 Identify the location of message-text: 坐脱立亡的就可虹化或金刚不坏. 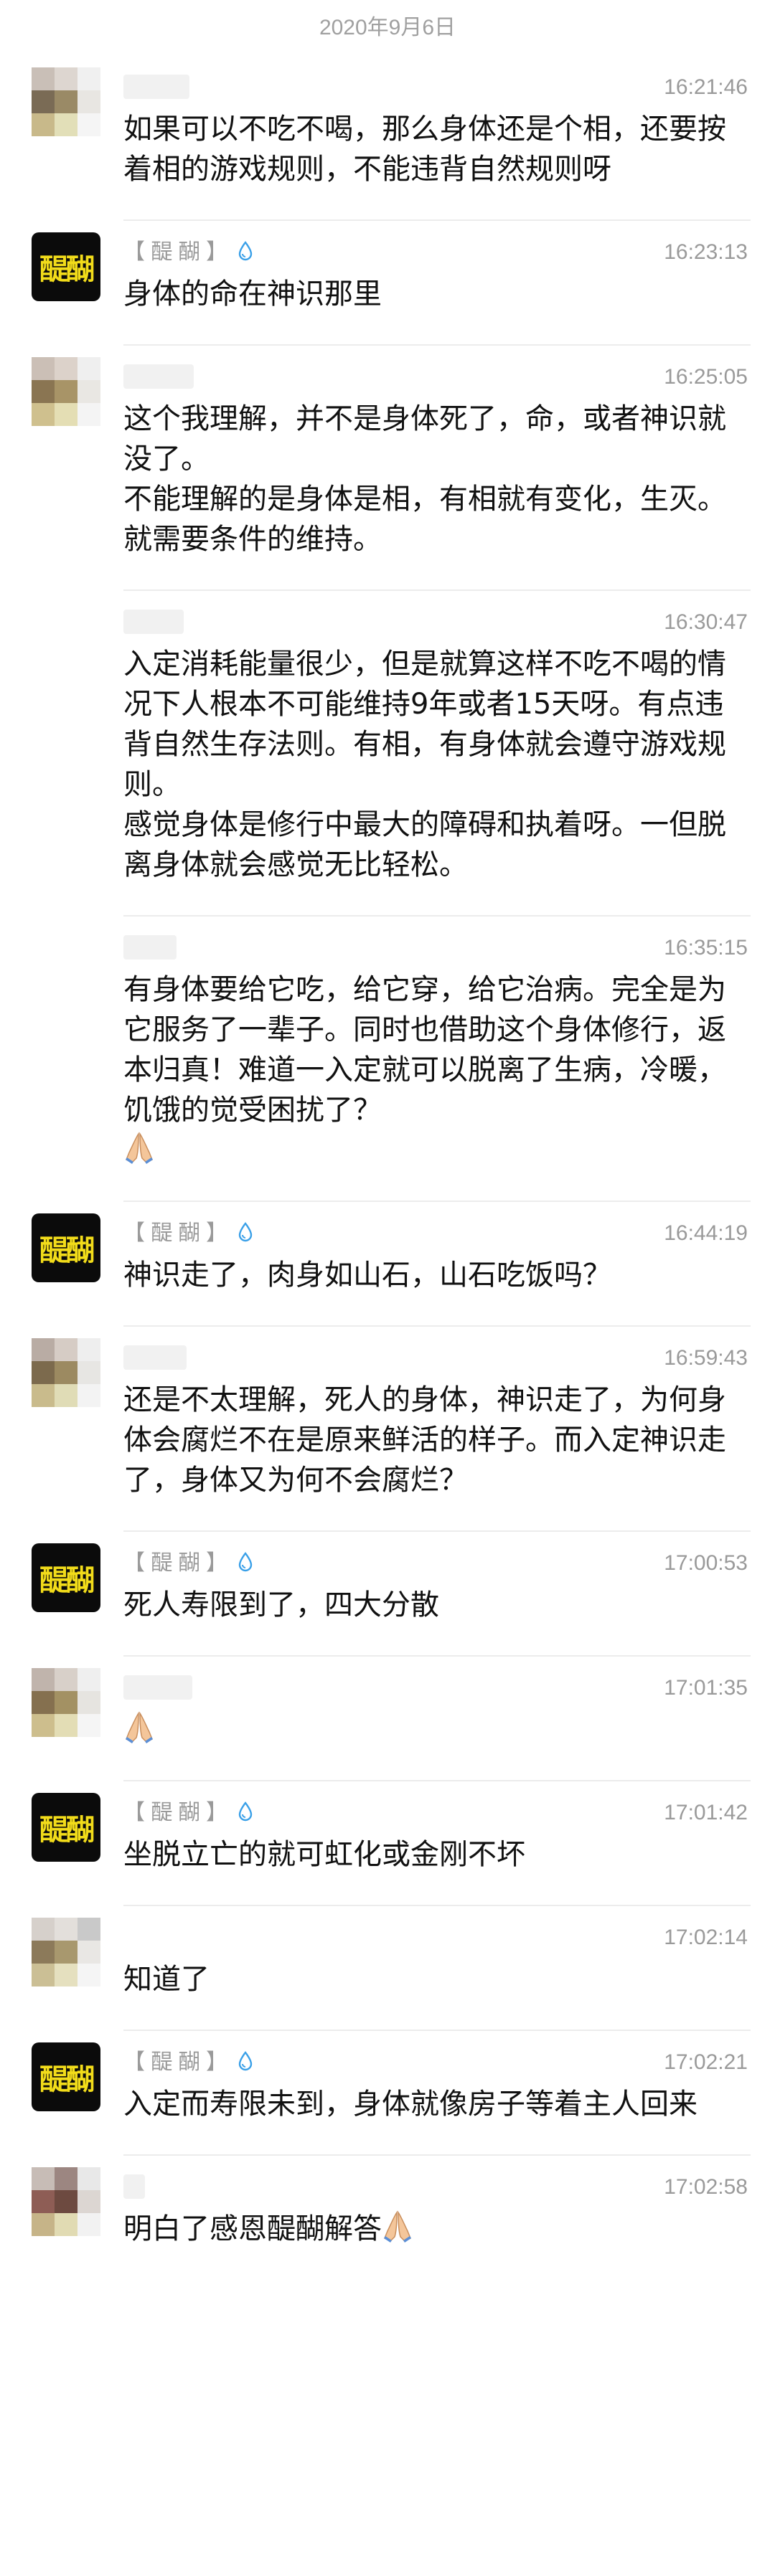
(435, 1854).